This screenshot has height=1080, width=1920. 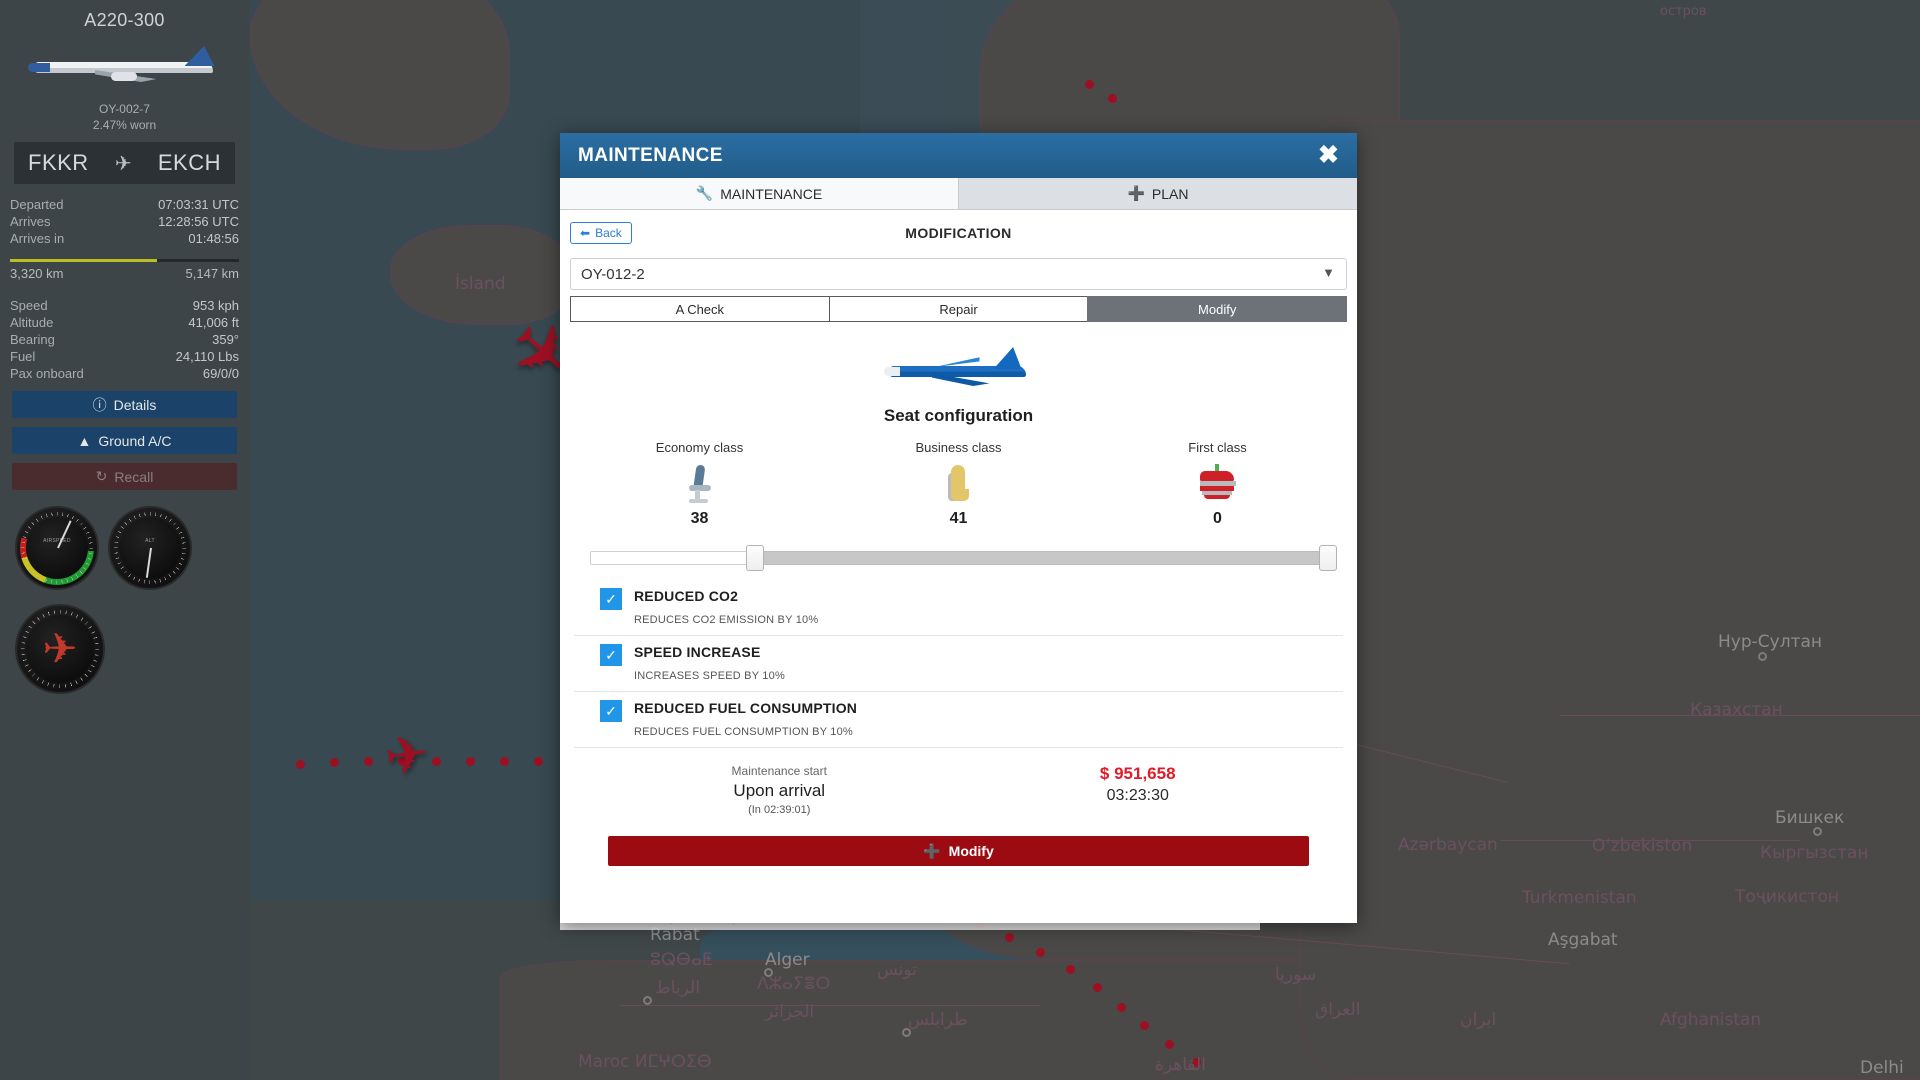 I want to click on summary-start-label: Maintenance start, so click(x=779, y=771).